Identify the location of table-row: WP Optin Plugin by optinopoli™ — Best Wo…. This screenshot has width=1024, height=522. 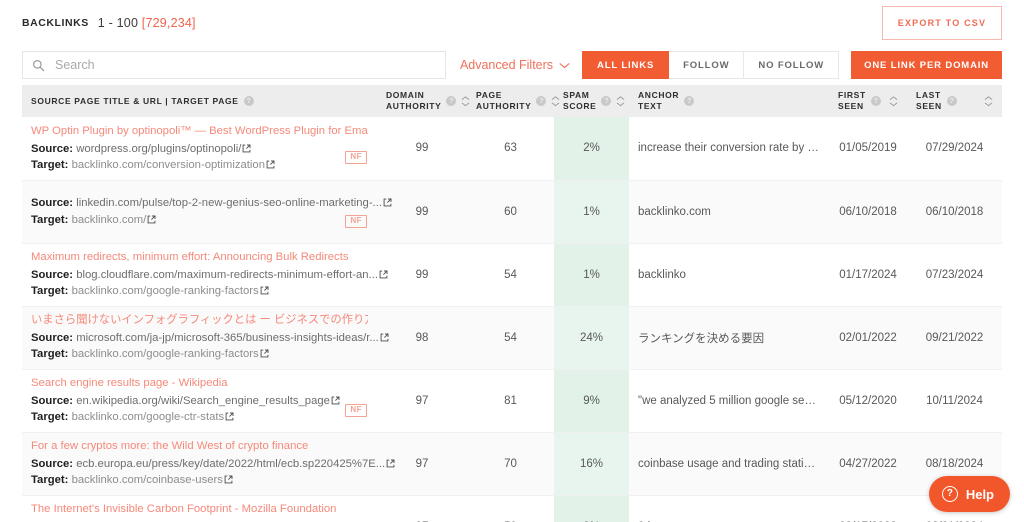
(512, 149).